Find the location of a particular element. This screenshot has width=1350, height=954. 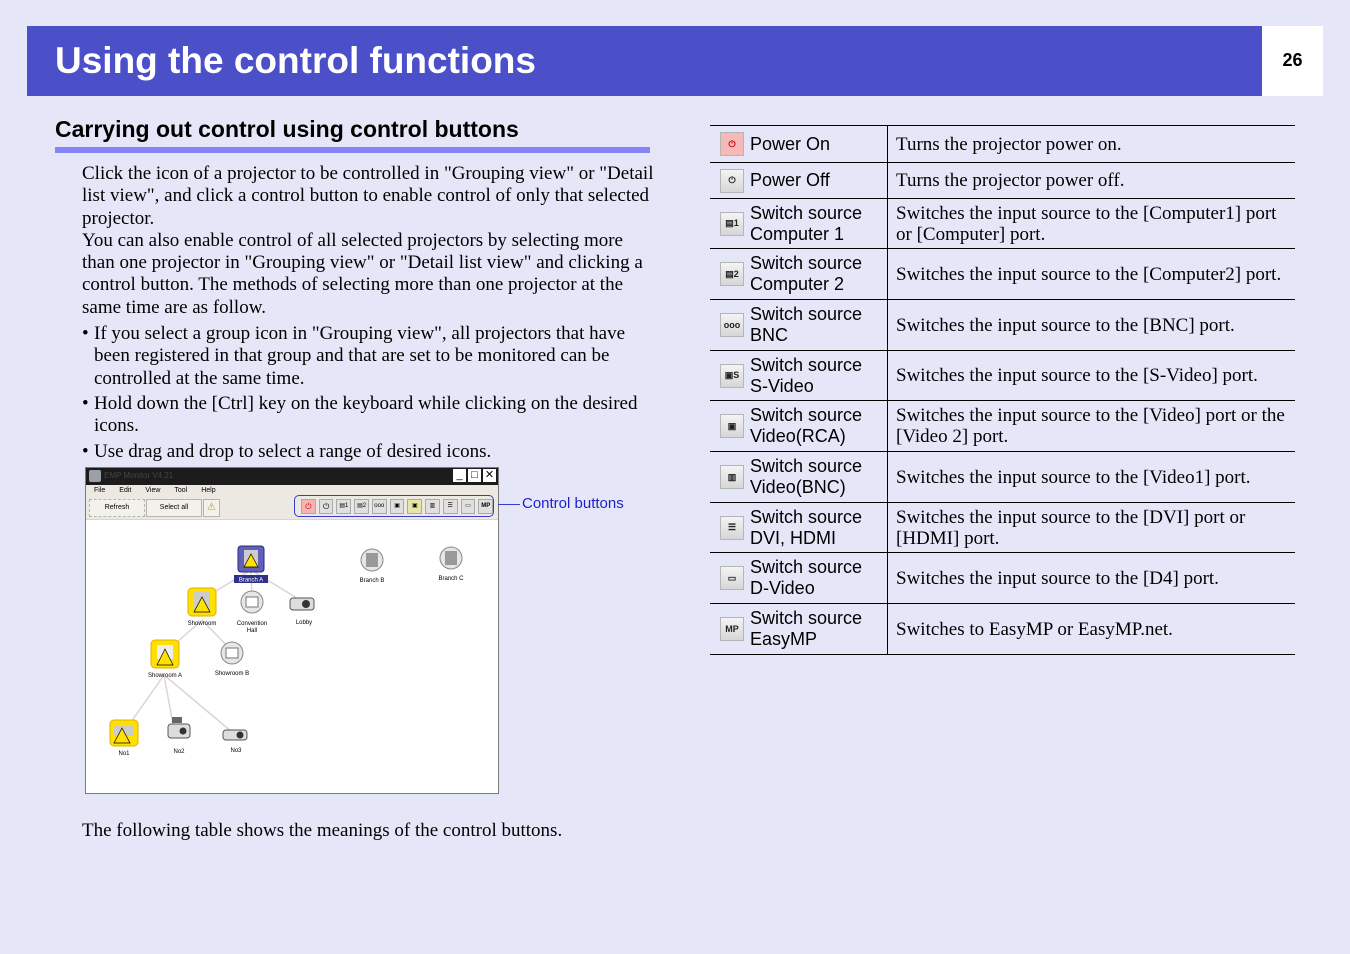

node-label: Lobby is located at coordinates (304, 623).